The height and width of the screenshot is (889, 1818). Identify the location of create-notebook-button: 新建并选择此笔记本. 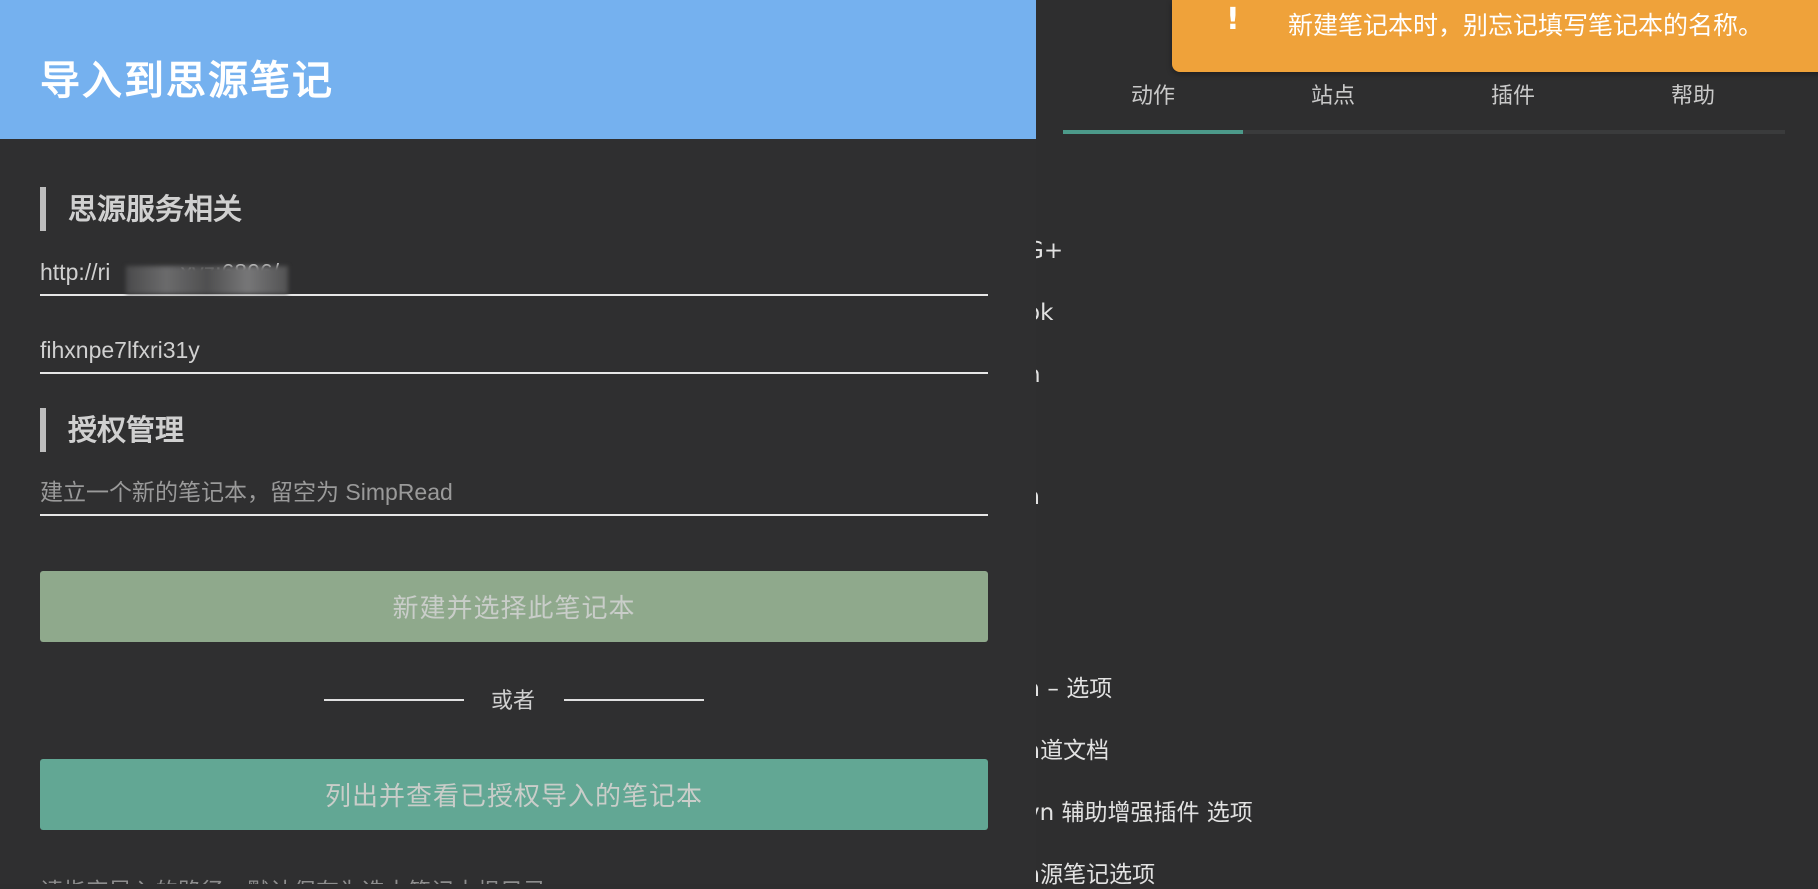
(514, 606).